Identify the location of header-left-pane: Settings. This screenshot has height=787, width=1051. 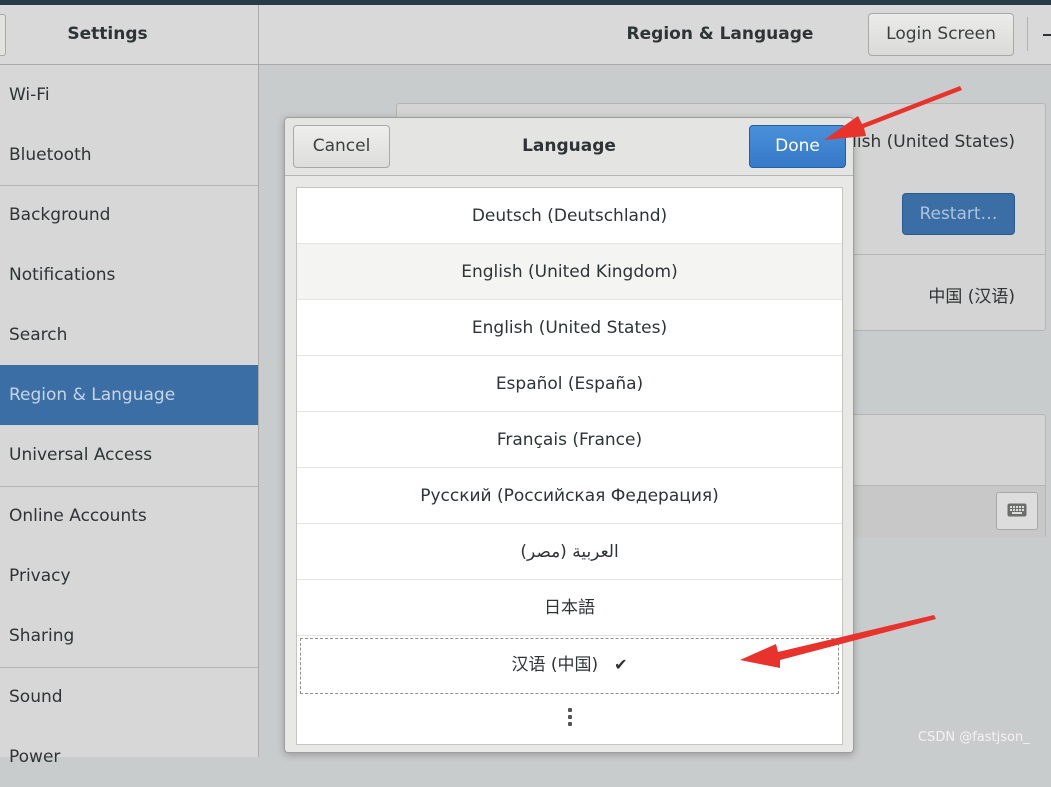
(129, 34).